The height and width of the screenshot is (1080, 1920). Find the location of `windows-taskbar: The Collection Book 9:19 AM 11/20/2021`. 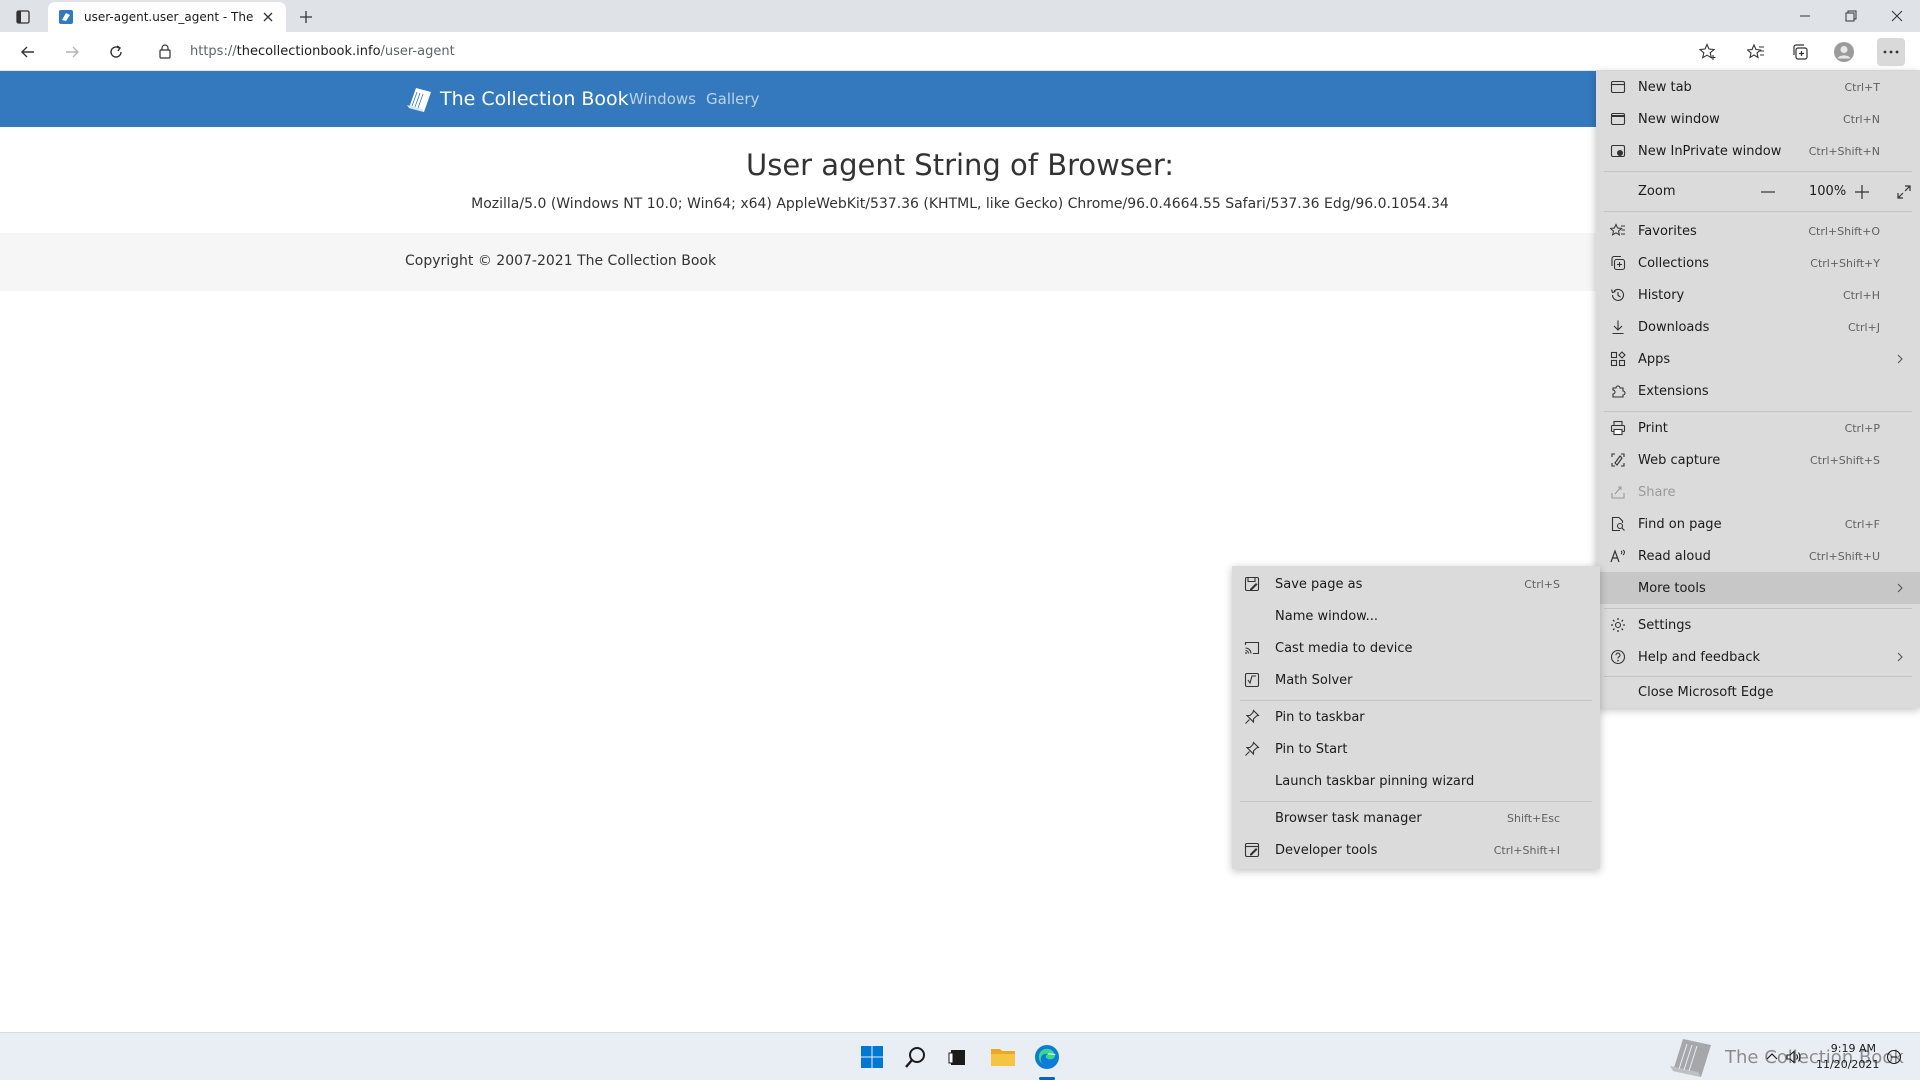

windows-taskbar: The Collection Book 9:19 AM 11/20/2021 is located at coordinates (960, 1056).